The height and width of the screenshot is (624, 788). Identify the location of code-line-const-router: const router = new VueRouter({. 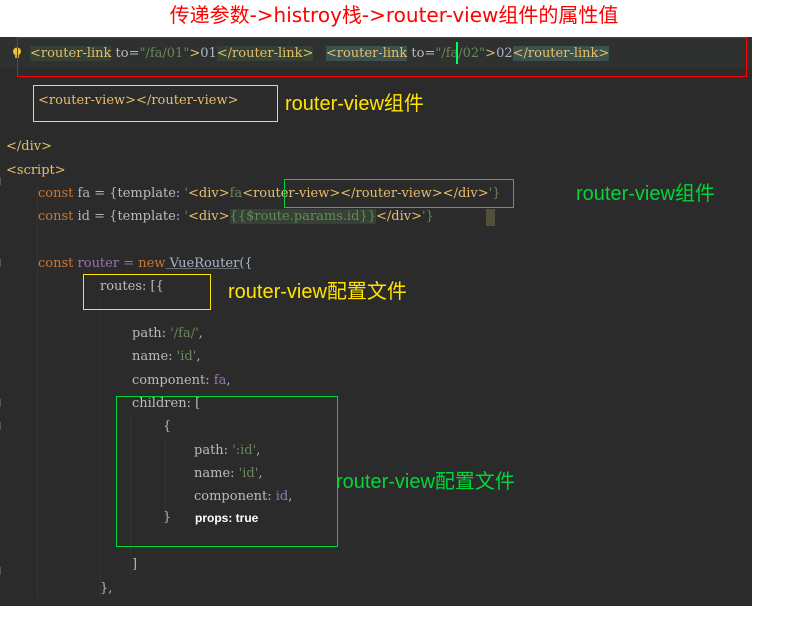
(145, 264).